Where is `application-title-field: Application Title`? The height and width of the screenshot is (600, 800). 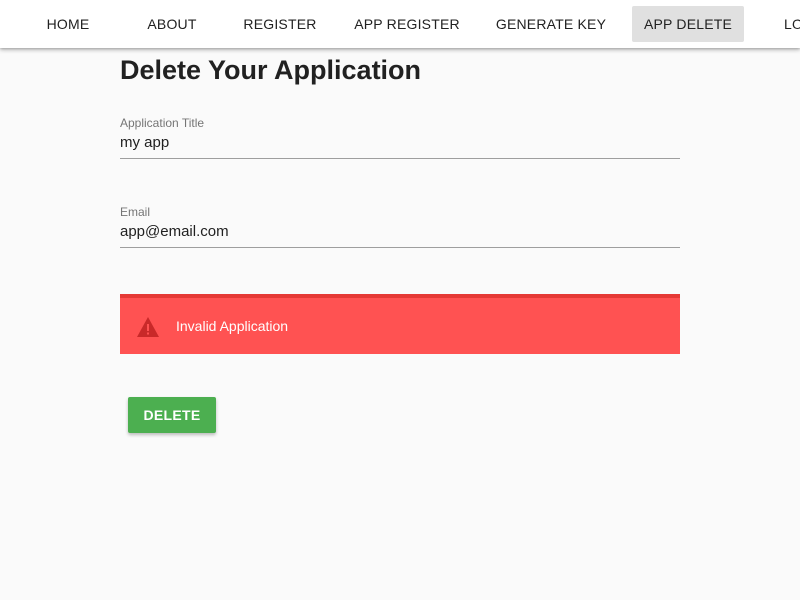
application-title-field: Application Title is located at coordinates (400, 137).